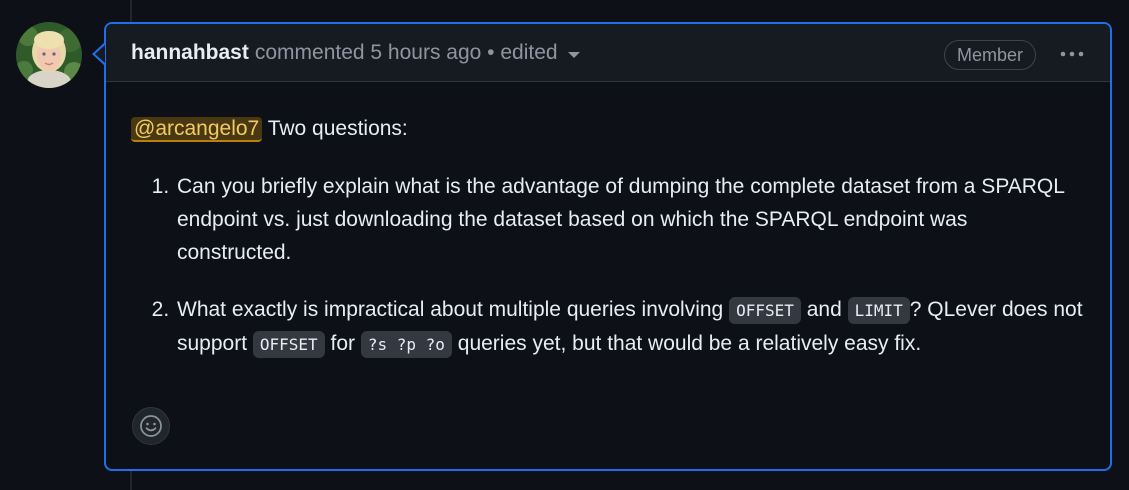 Image resolution: width=1129 pixels, height=490 pixels. What do you see at coordinates (335, 128) in the screenshot?
I see `intro-text: Two questions:` at bounding box center [335, 128].